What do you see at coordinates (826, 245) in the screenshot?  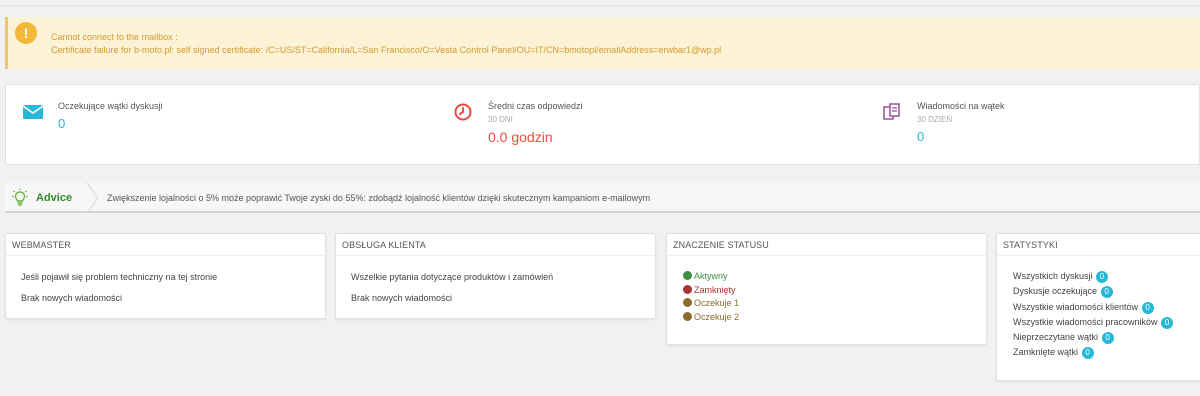 I see `card-title: ZNACZENIE STATUSU` at bounding box center [826, 245].